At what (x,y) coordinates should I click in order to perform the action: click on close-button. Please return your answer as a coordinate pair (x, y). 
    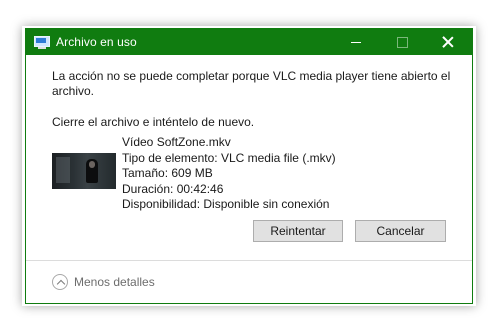
    Looking at the image, I should click on (448, 42).